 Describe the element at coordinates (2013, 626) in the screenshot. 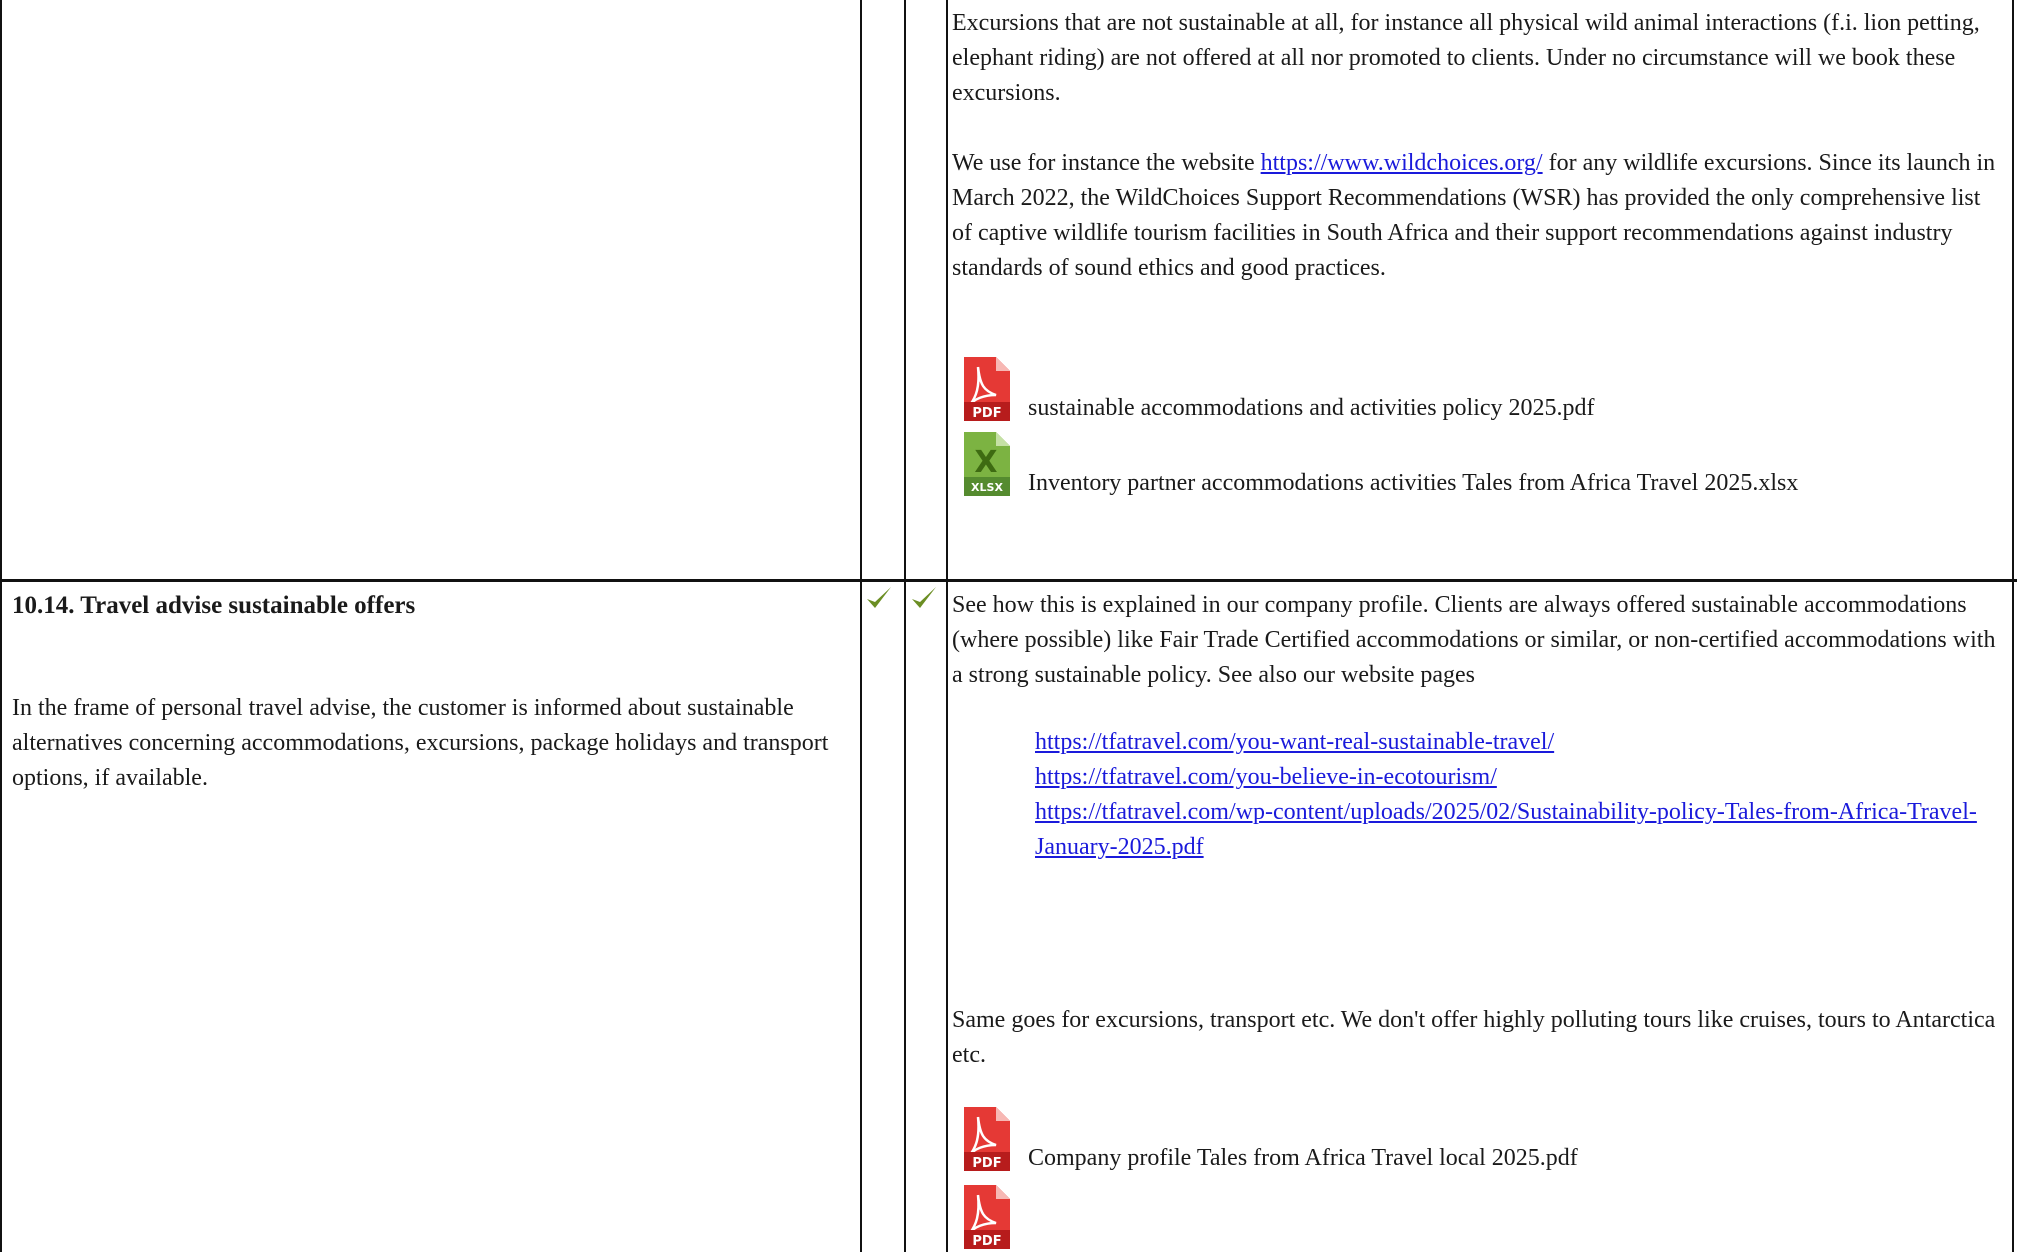

I see `table-right-border` at that location.